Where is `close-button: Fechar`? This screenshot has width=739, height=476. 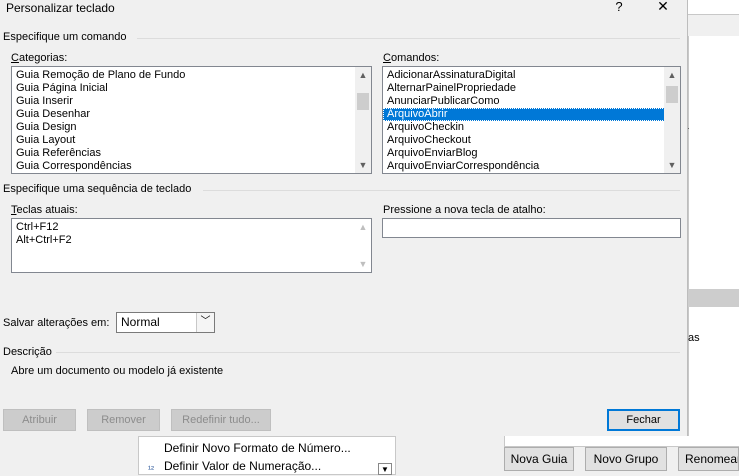 close-button: Fechar is located at coordinates (643, 420).